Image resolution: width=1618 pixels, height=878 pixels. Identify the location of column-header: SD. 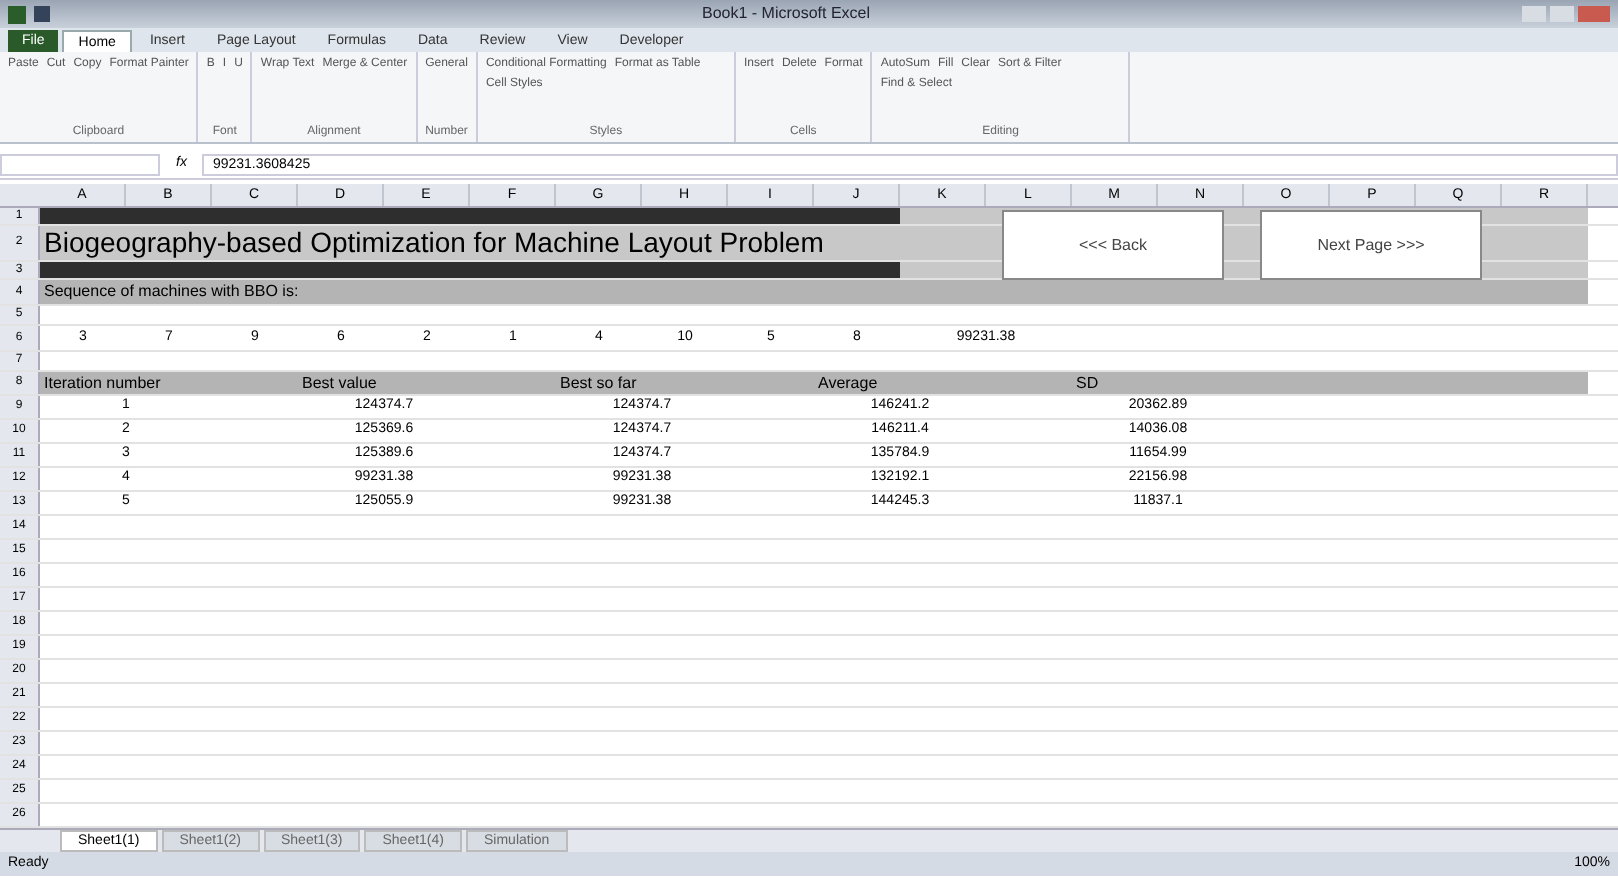
(1201, 383).